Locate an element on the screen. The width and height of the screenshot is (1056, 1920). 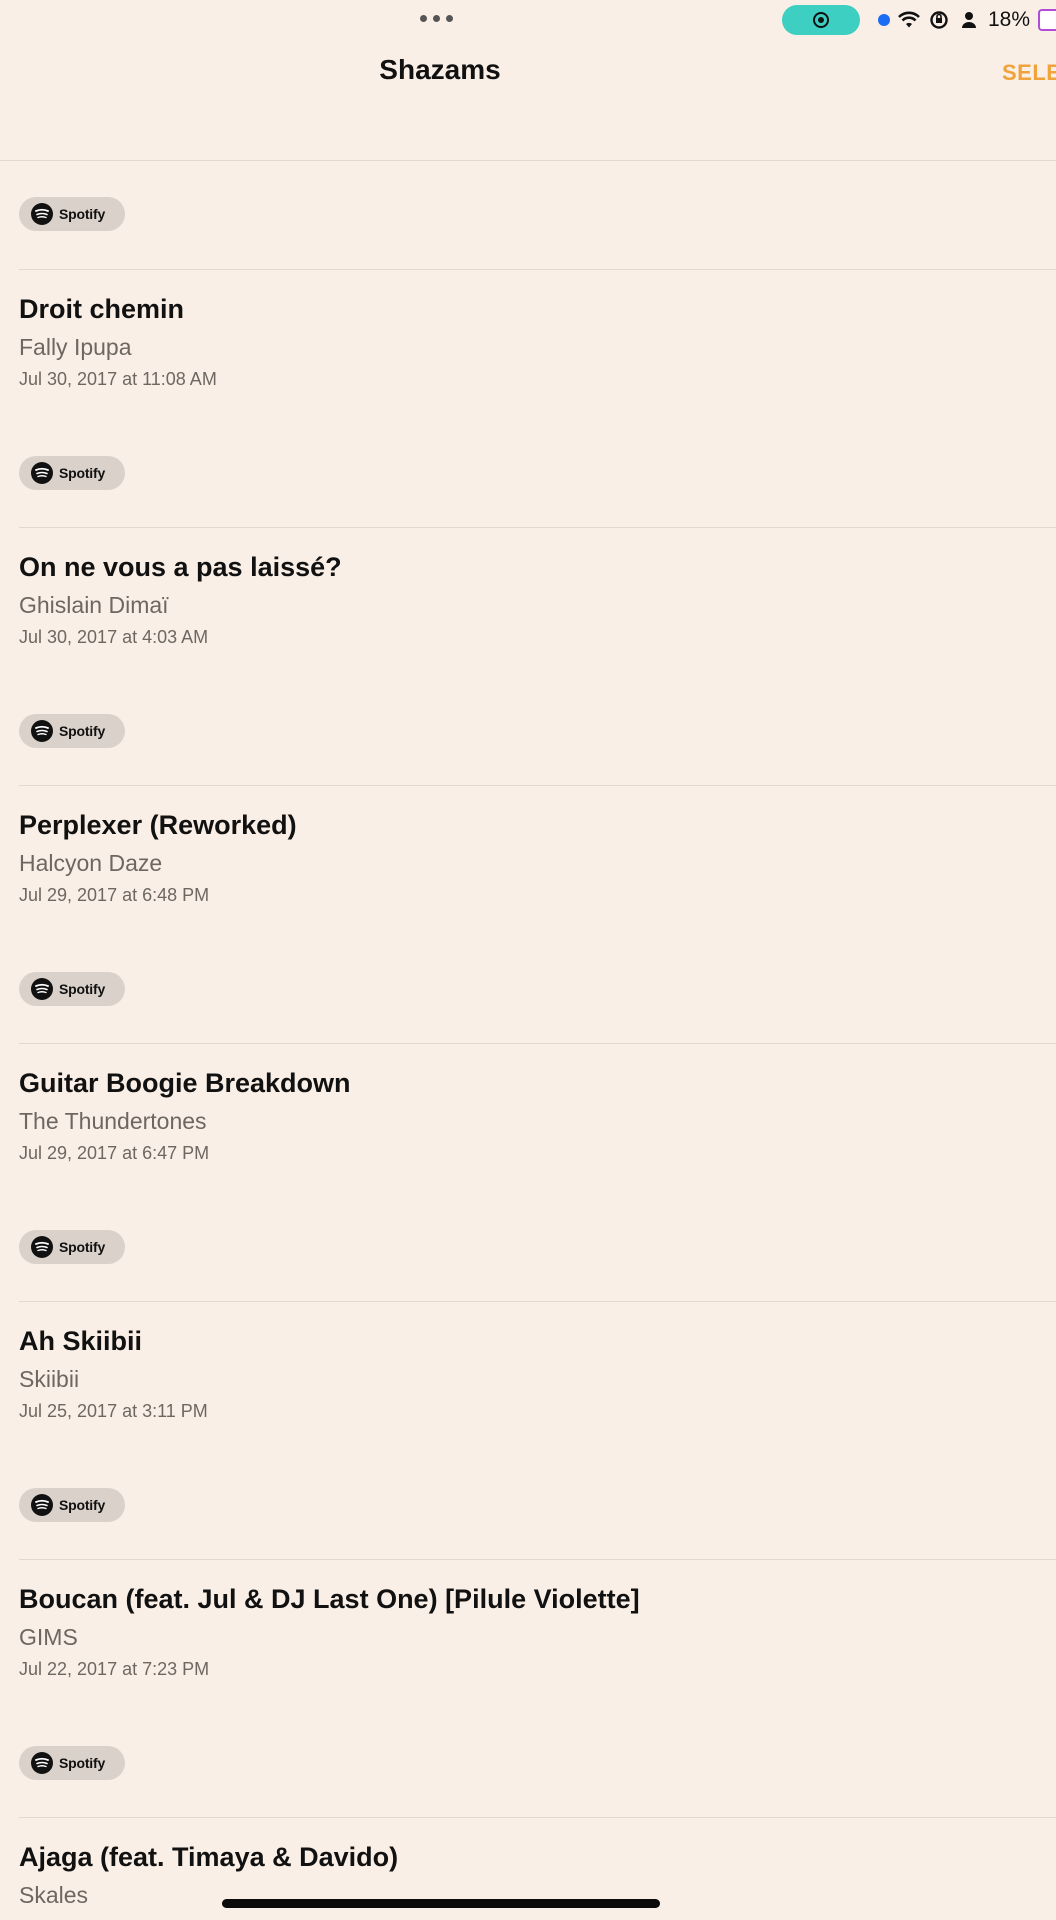
song-title: On ne vous a pas laissé? is located at coordinates (180, 567).